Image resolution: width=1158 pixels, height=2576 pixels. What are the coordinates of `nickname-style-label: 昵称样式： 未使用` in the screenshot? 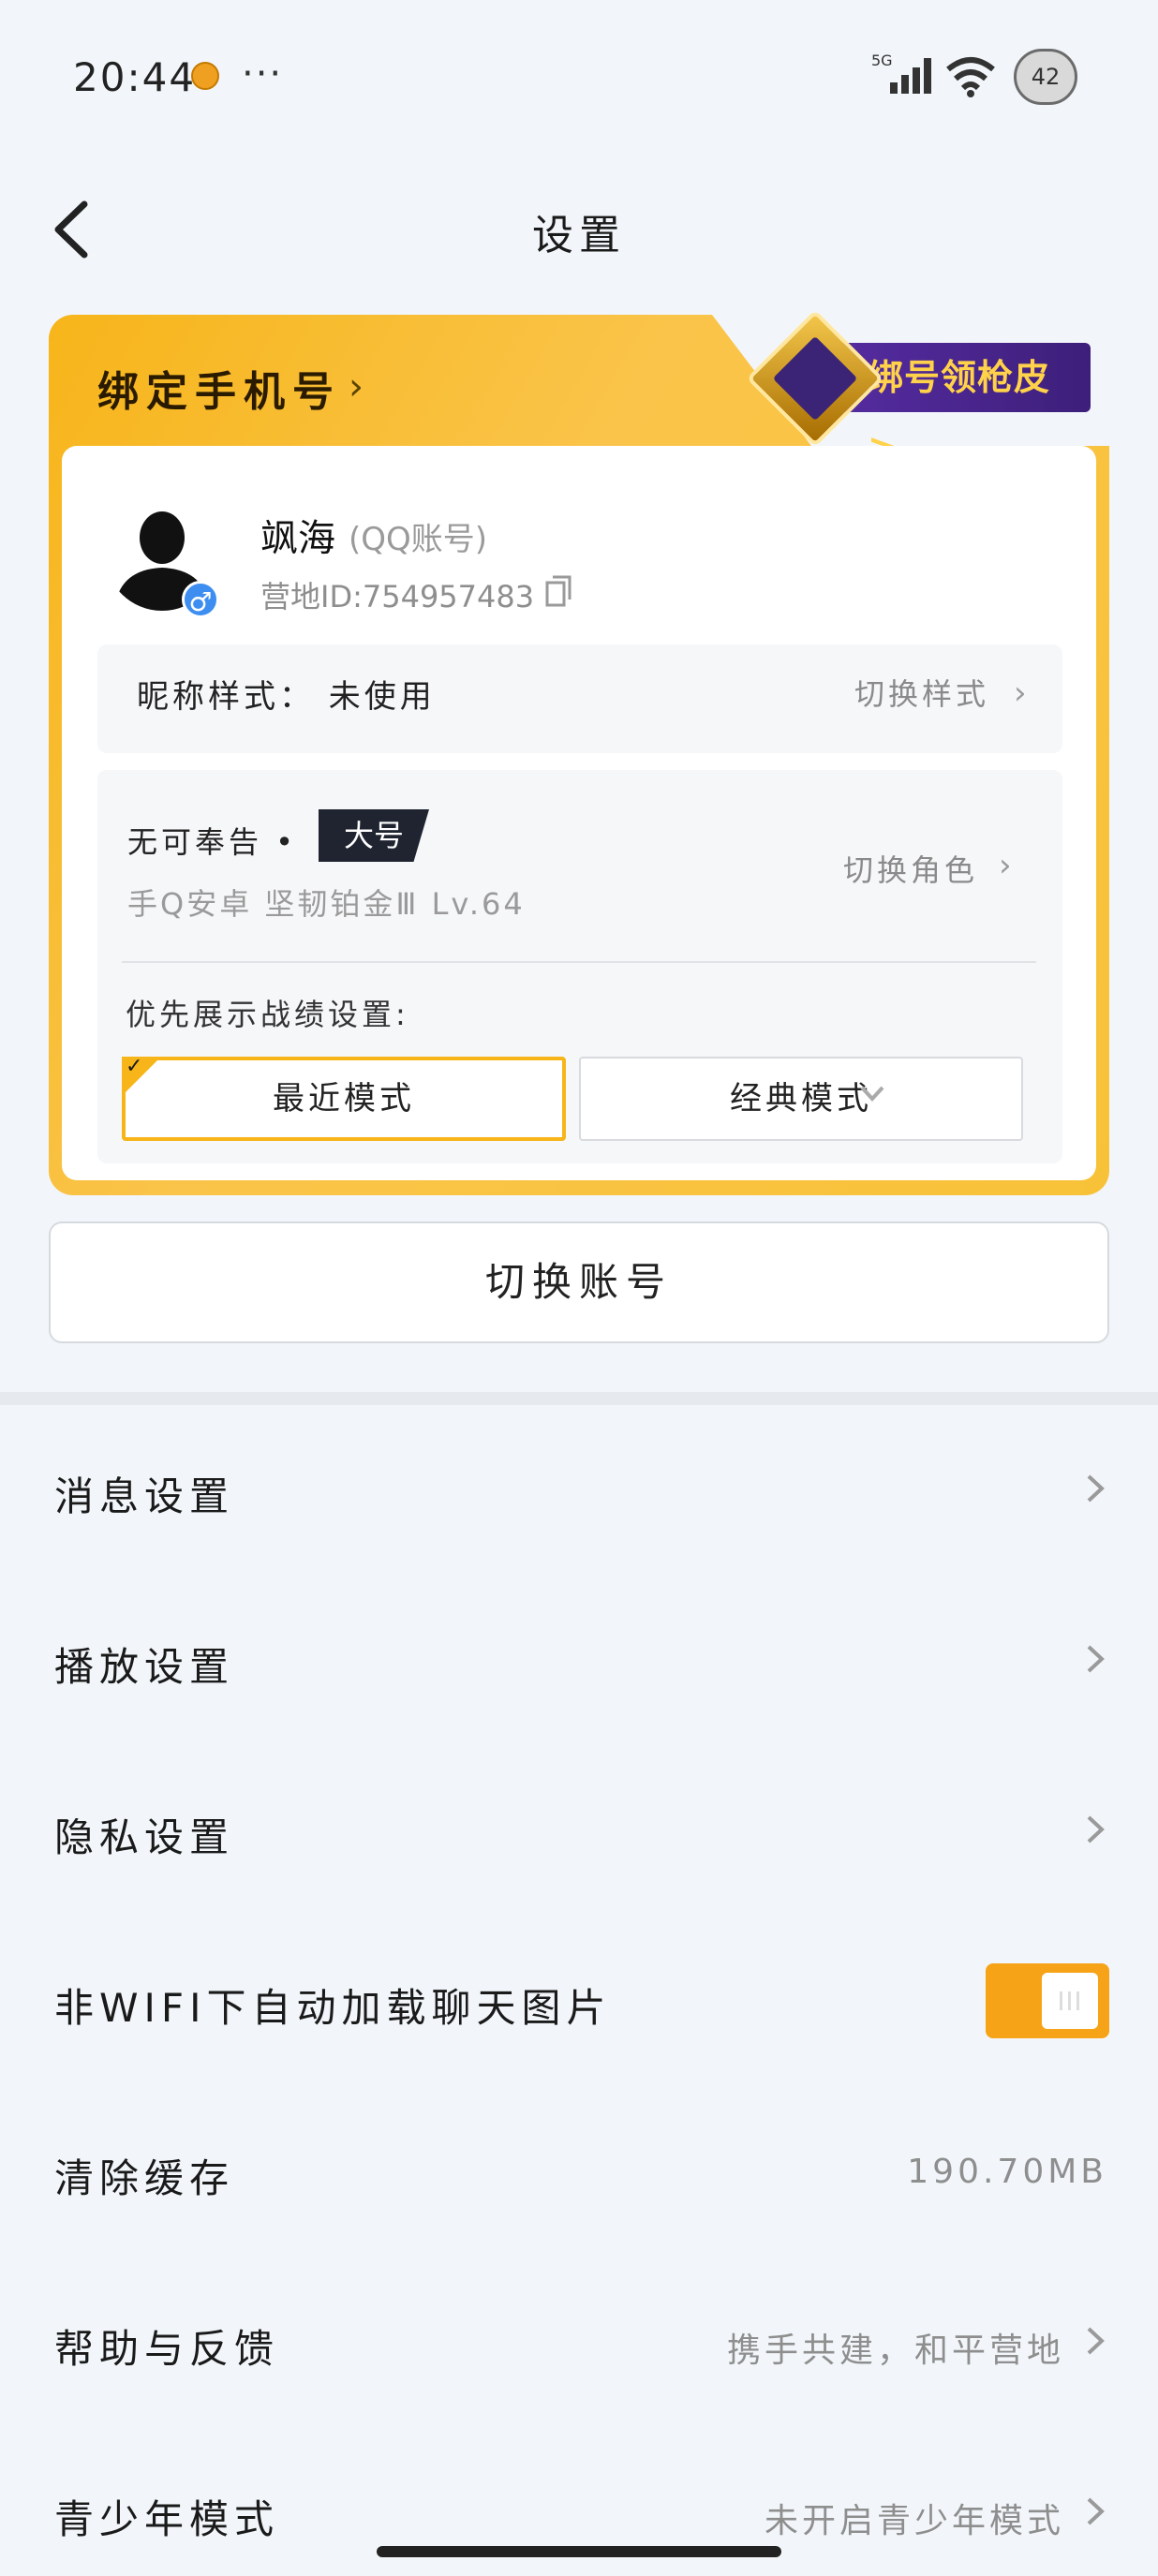 It's located at (287, 697).